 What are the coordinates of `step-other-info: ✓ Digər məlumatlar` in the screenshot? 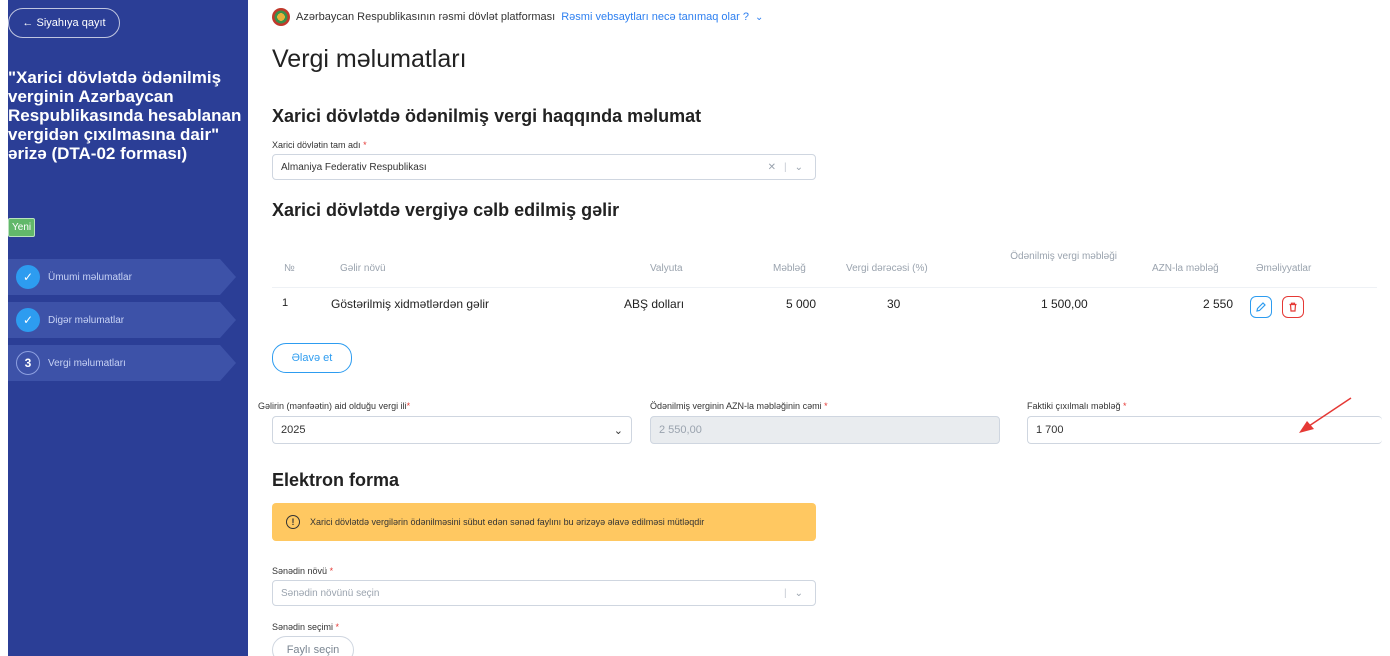 It's located at (122, 320).